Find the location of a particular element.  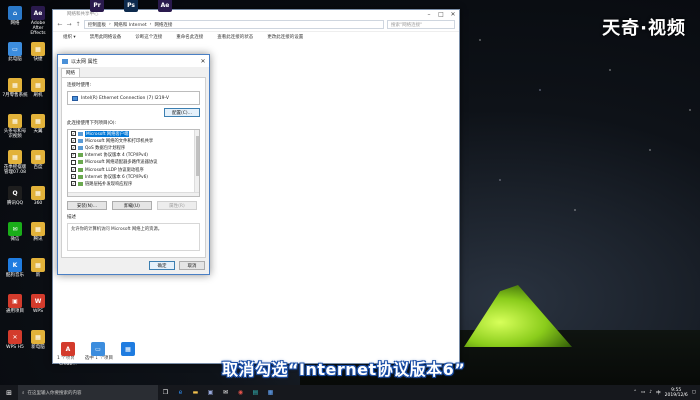

minimize-icon: – is located at coordinates (429, 14).